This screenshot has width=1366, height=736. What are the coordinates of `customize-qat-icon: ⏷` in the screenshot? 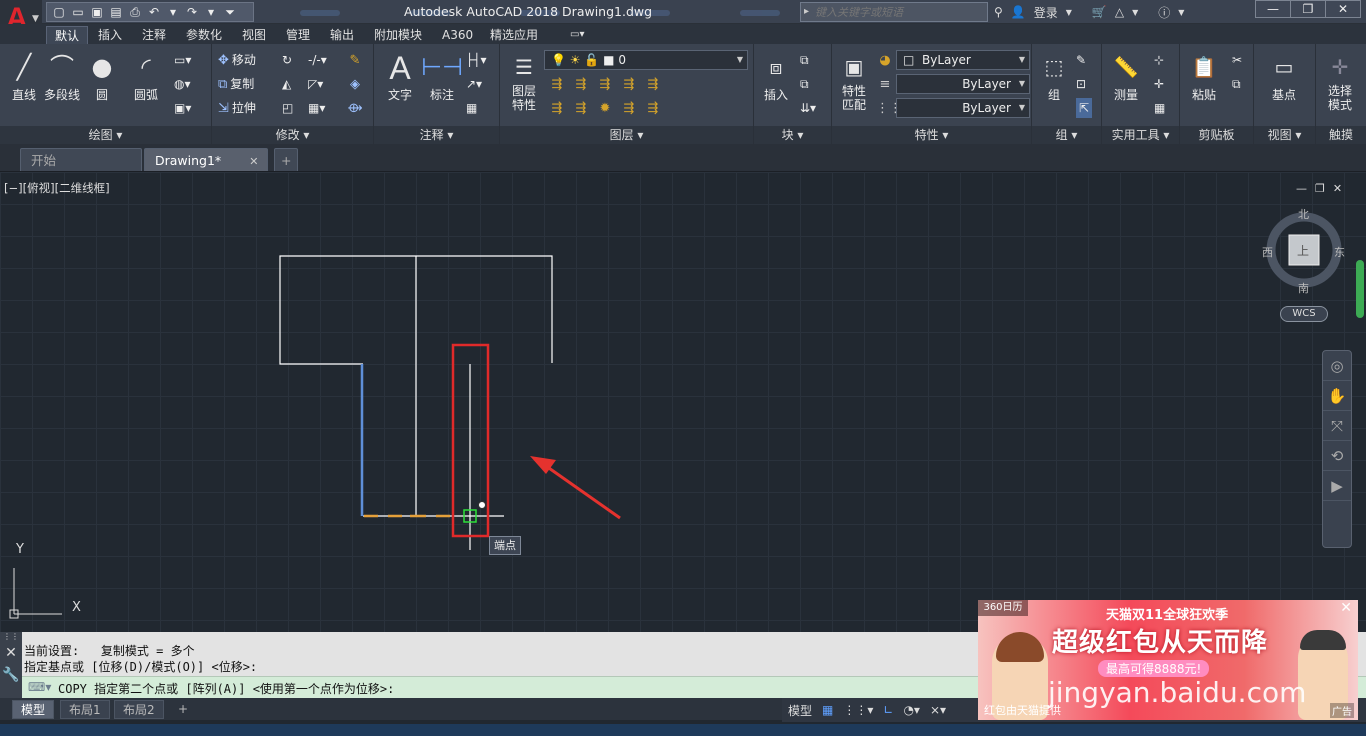 It's located at (230, 12).